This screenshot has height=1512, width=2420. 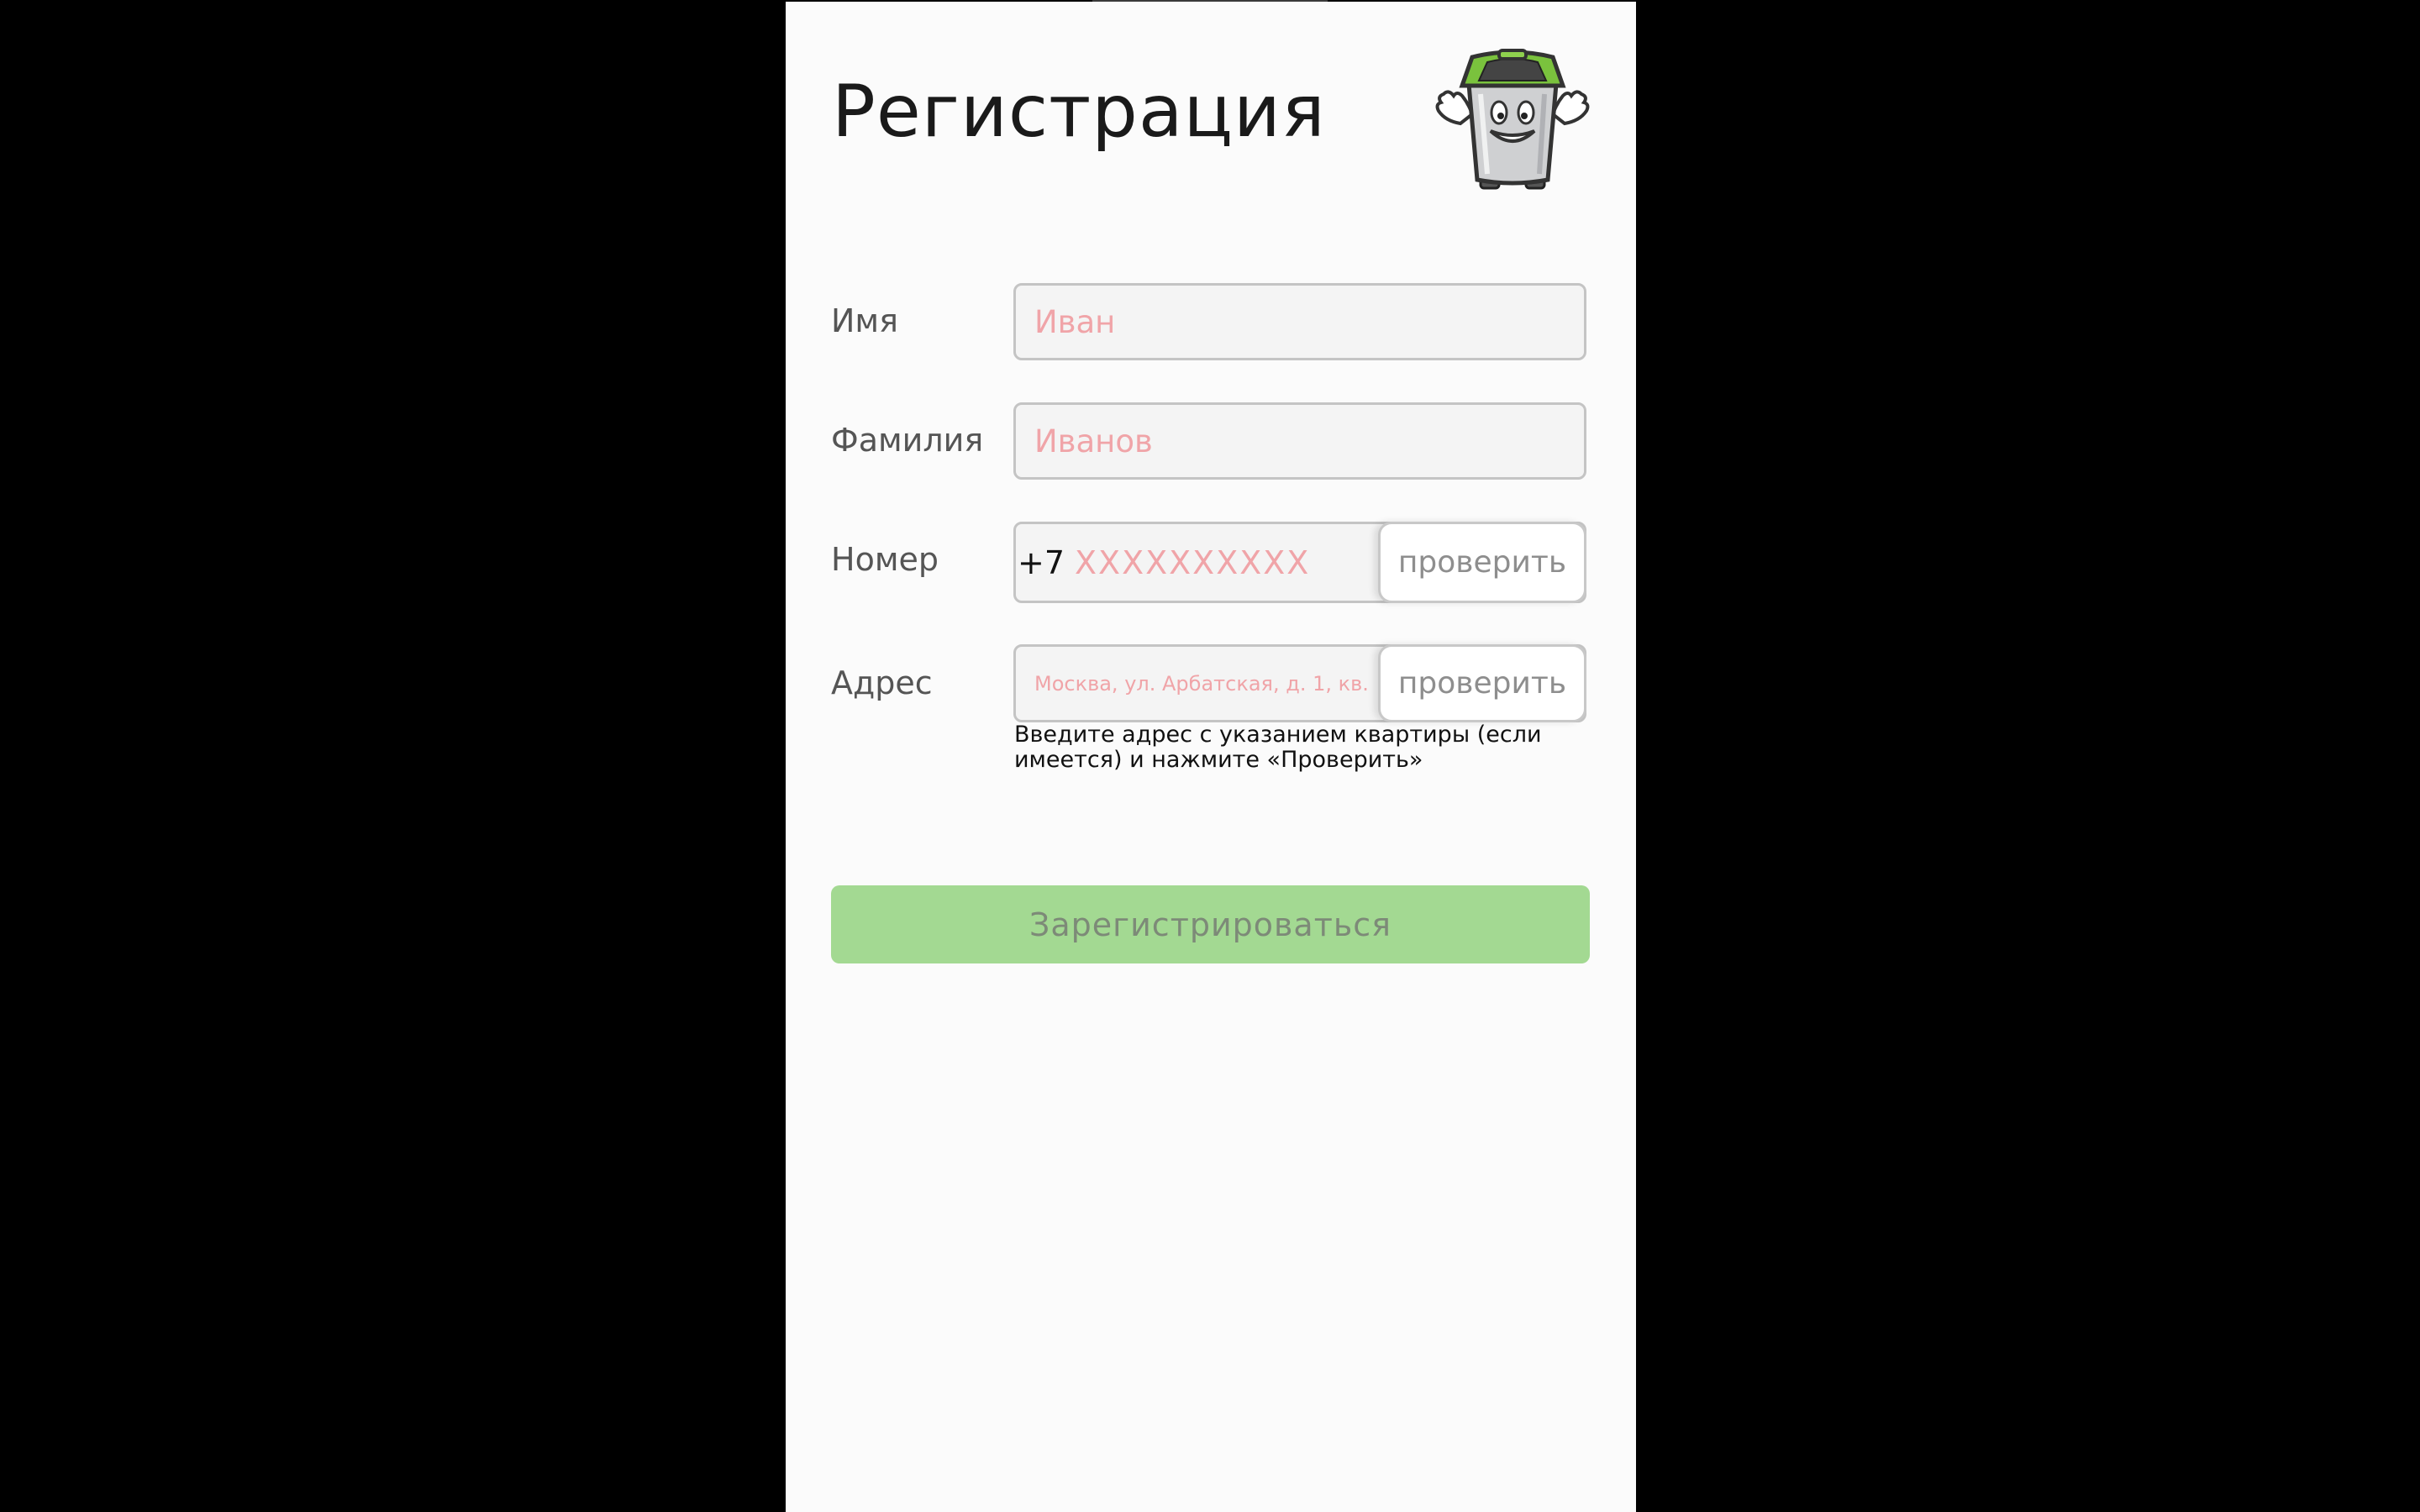 What do you see at coordinates (885, 559) in the screenshot?
I see `phone-label: Номер` at bounding box center [885, 559].